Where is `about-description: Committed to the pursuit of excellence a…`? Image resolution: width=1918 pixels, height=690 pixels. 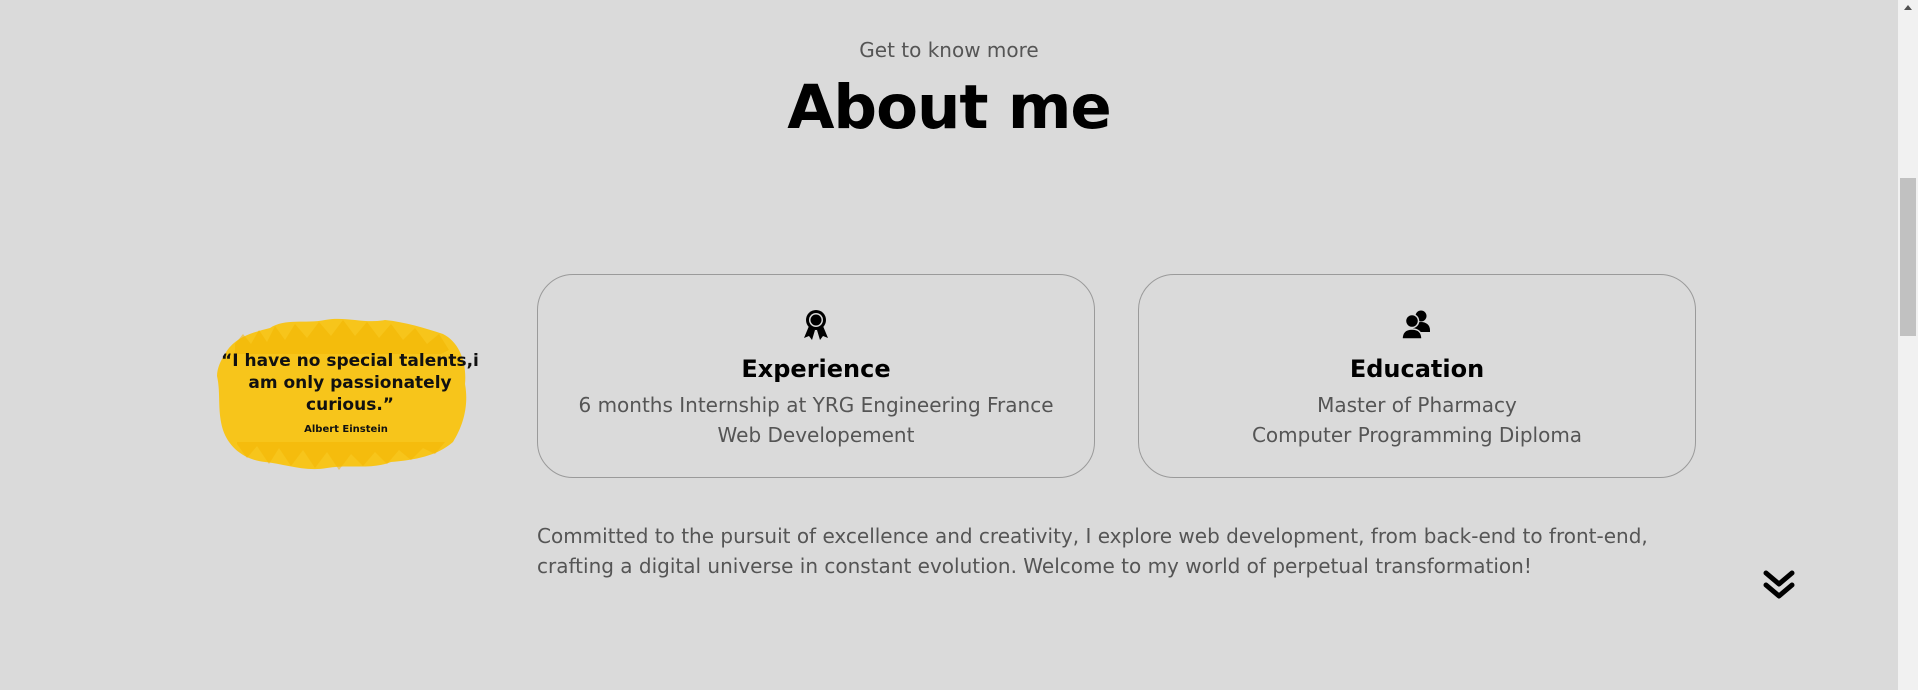 about-description: Committed to the pursuit of excellence a… is located at coordinates (1092, 551).